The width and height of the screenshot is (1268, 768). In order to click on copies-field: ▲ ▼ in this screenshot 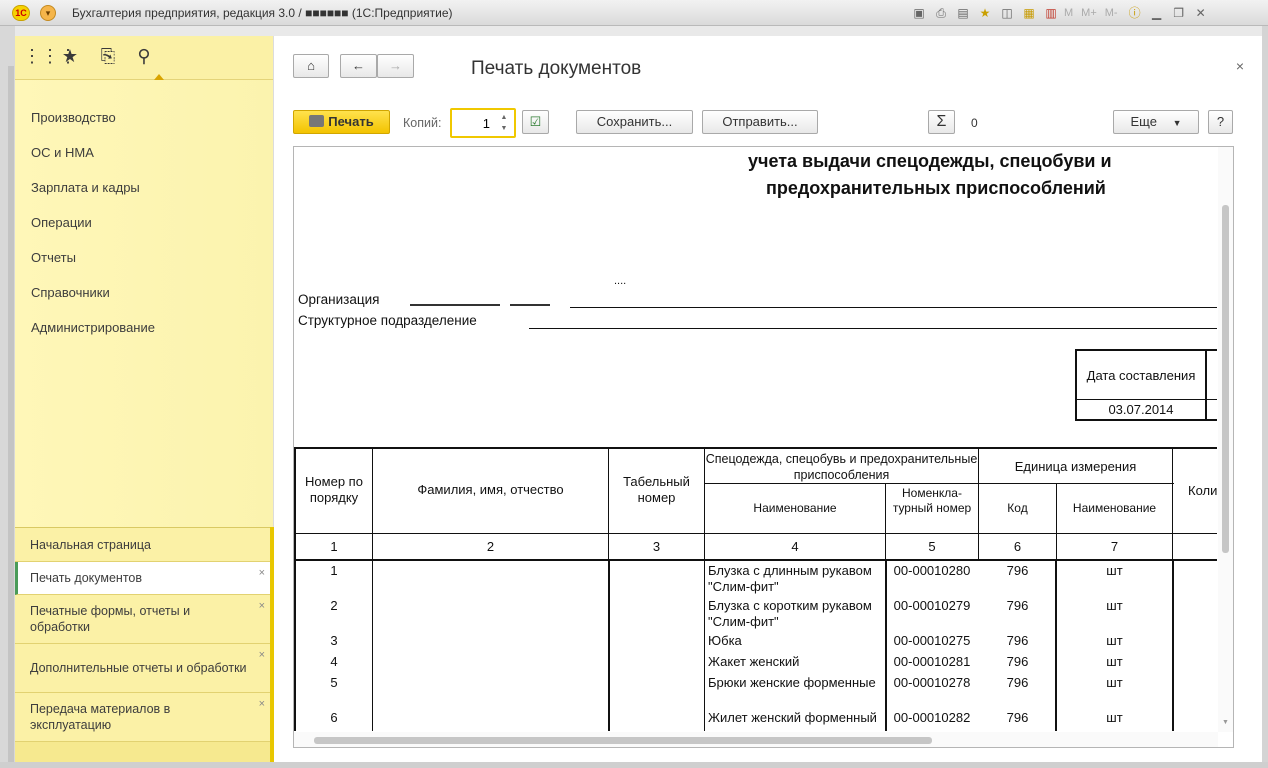, I will do `click(483, 123)`.